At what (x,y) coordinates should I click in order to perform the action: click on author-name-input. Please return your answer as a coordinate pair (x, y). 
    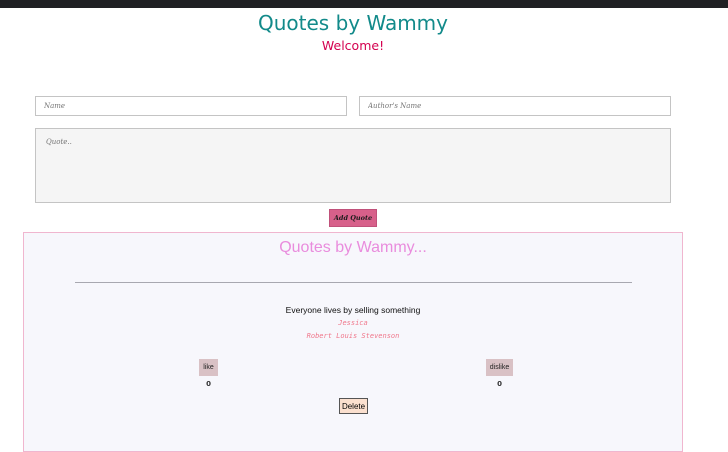
    Looking at the image, I should click on (515, 106).